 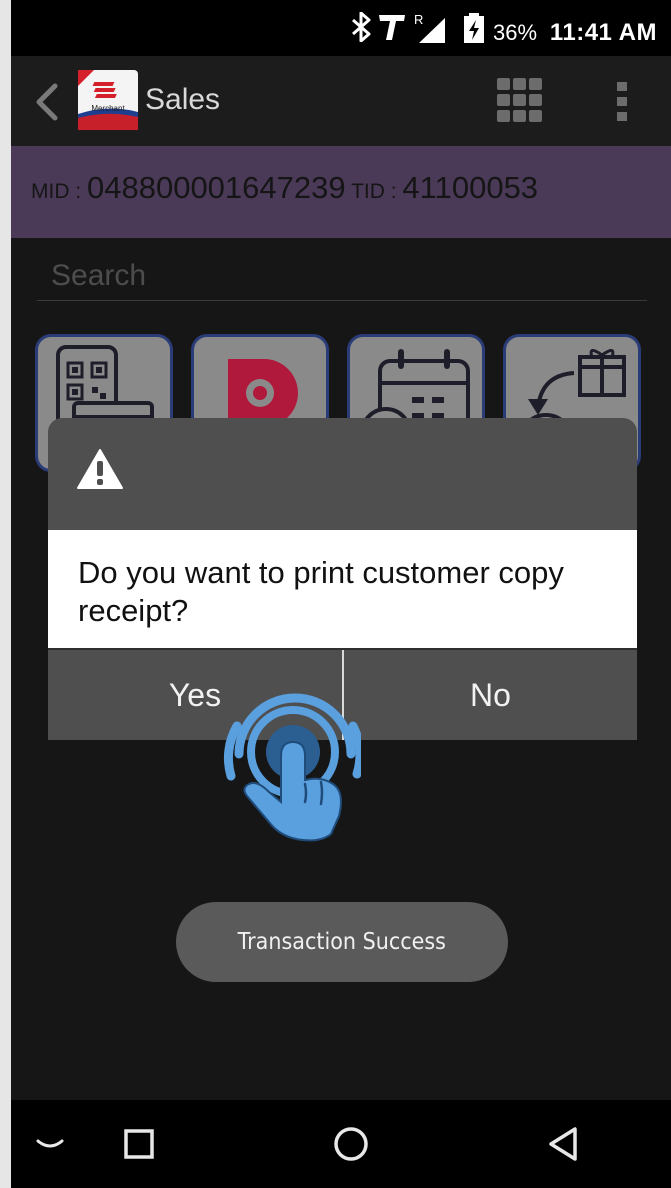 What do you see at coordinates (108, 108) in the screenshot?
I see `logo-label: Merchant` at bounding box center [108, 108].